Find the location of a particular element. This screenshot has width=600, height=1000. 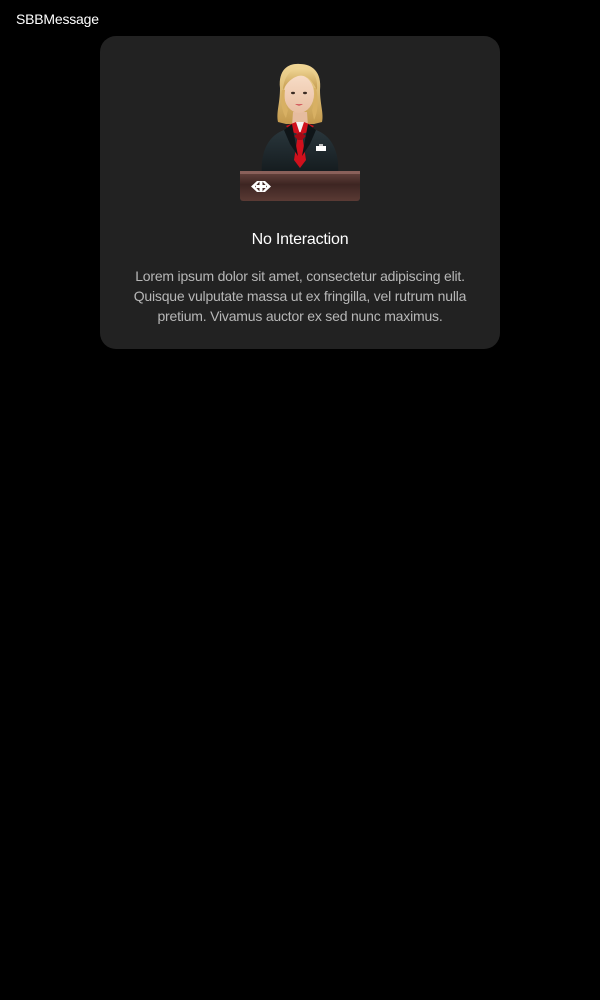

page-title: SBBMessage is located at coordinates (57, 19).